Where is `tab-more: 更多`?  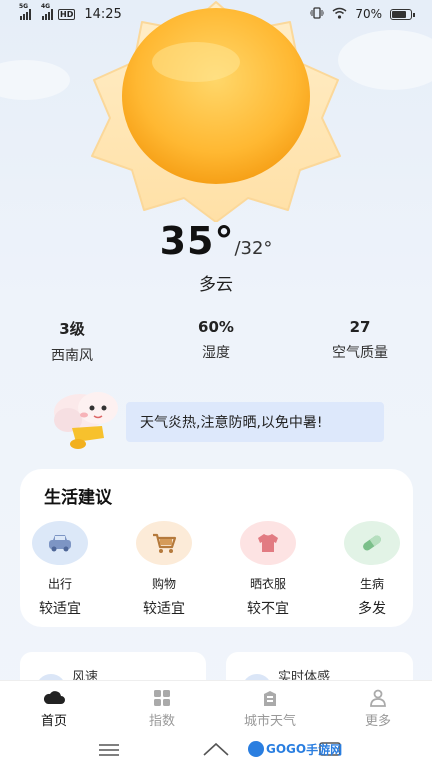 tab-more: 更多 is located at coordinates (378, 707).